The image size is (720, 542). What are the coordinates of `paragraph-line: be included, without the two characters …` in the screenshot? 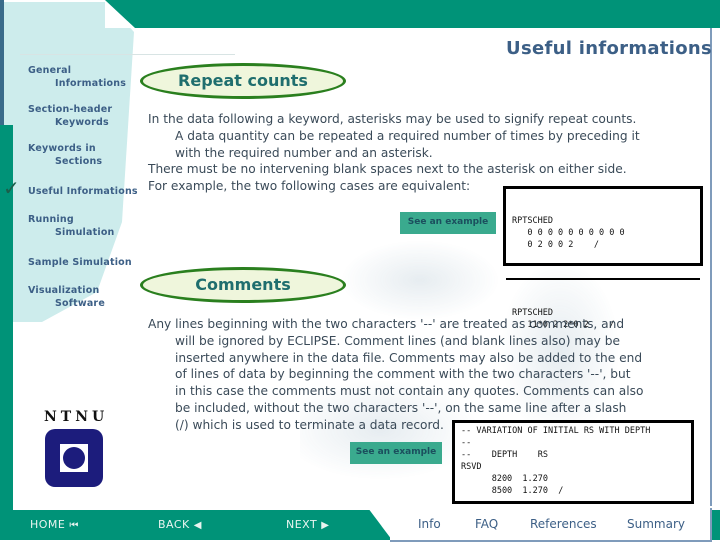 It's located at (401, 407).